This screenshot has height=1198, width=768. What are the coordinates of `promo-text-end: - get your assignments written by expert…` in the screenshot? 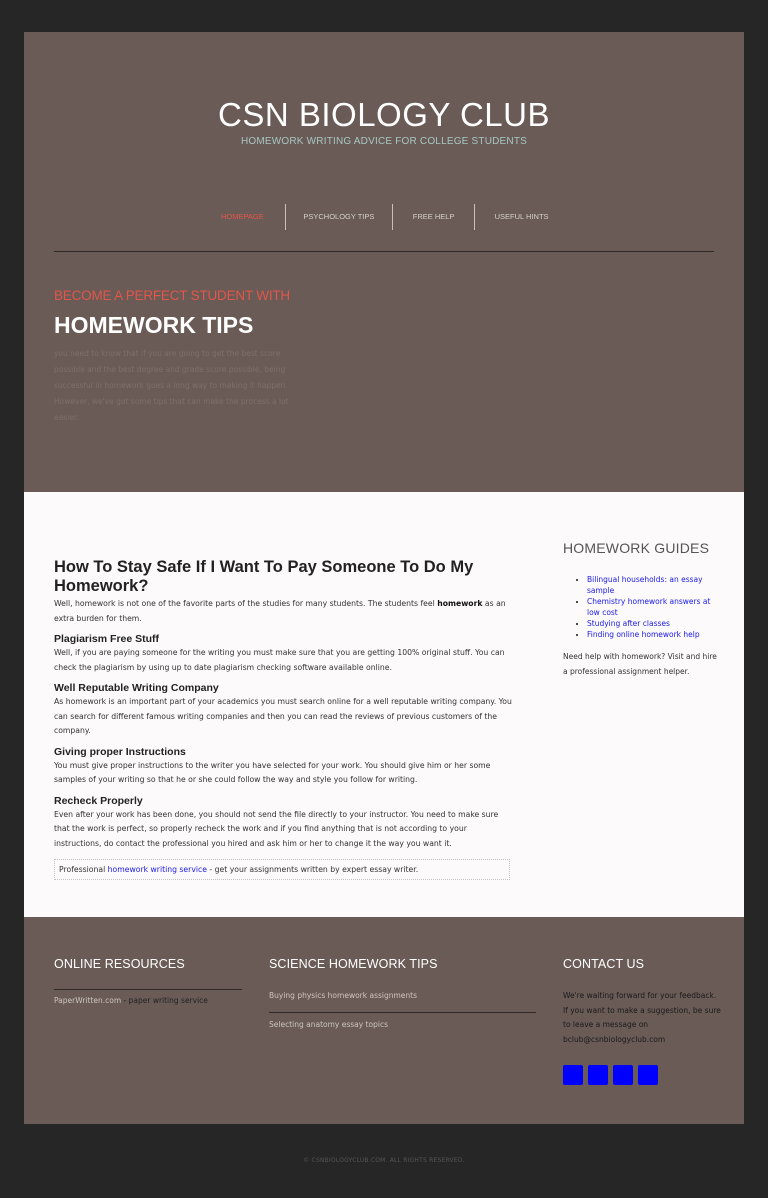 It's located at (312, 869).